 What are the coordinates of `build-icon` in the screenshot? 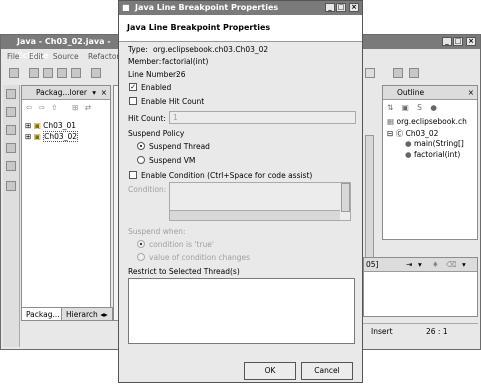 It's located at (76, 73).